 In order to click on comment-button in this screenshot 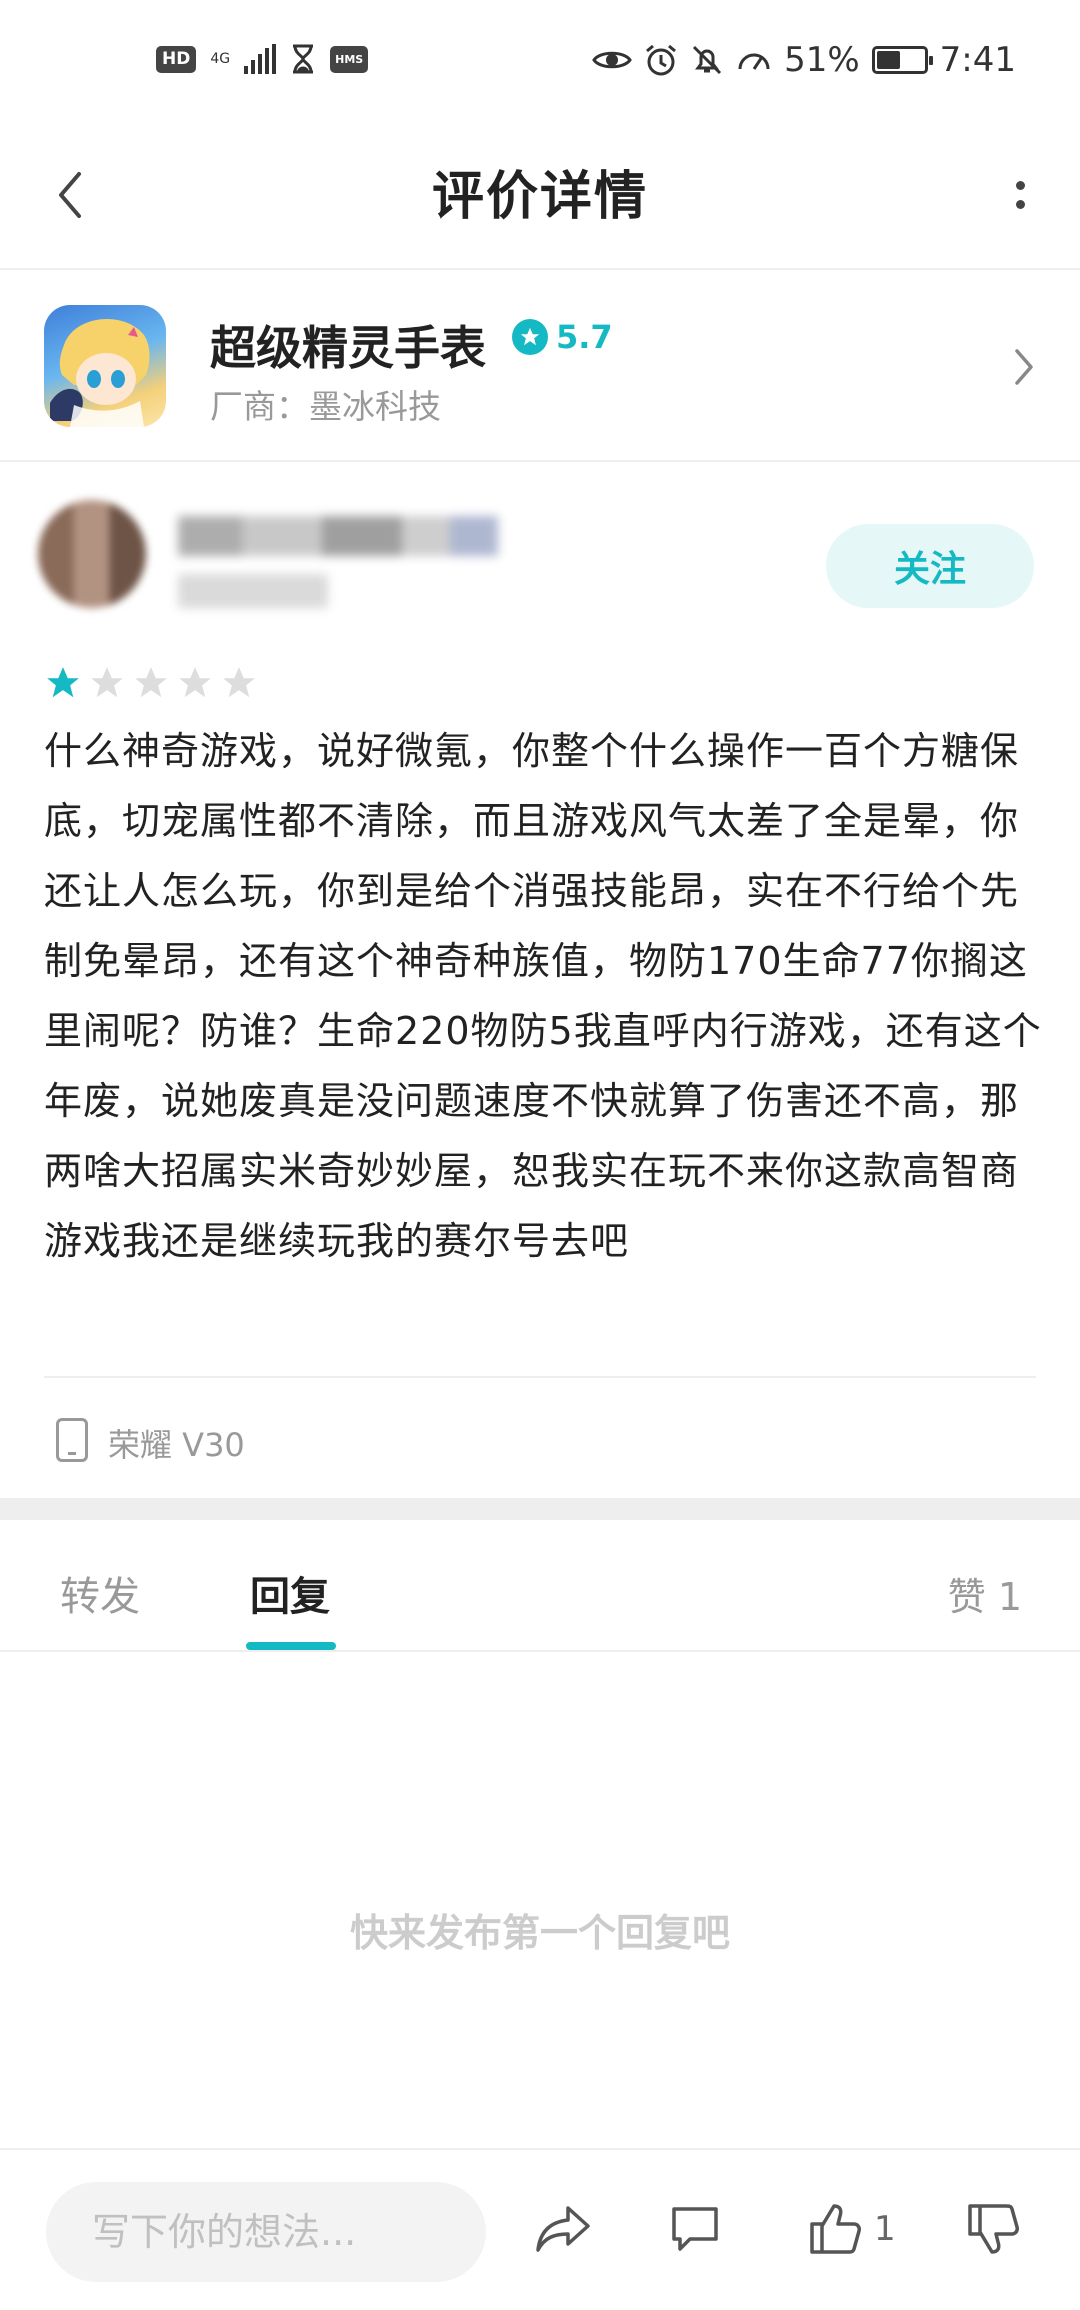, I will do `click(695, 2229)`.